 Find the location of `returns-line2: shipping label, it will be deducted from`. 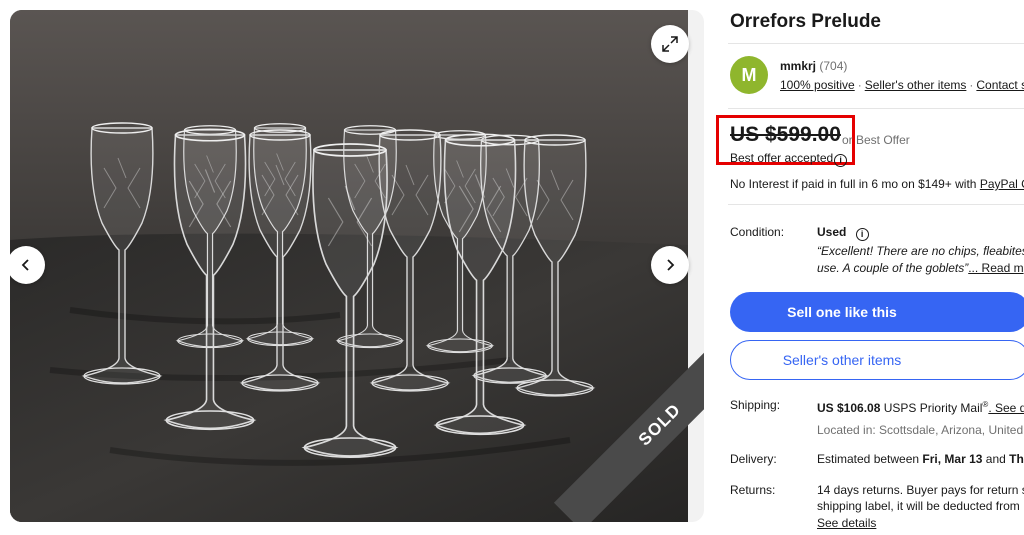

returns-line2: shipping label, it will be deducted from is located at coordinates (918, 506).